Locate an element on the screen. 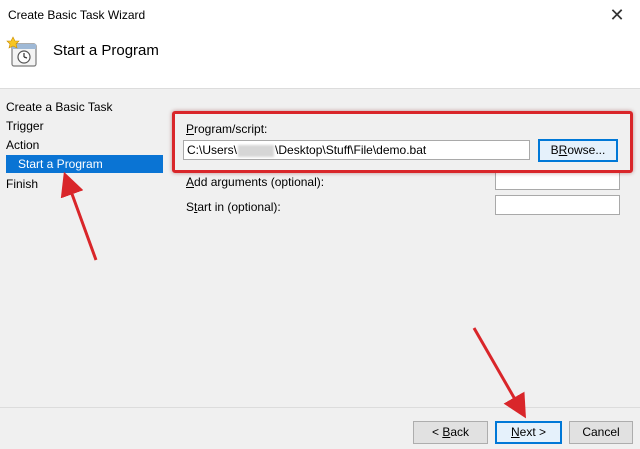  title-bar: Create Basic Task Wizard ✕ is located at coordinates (320, 15).